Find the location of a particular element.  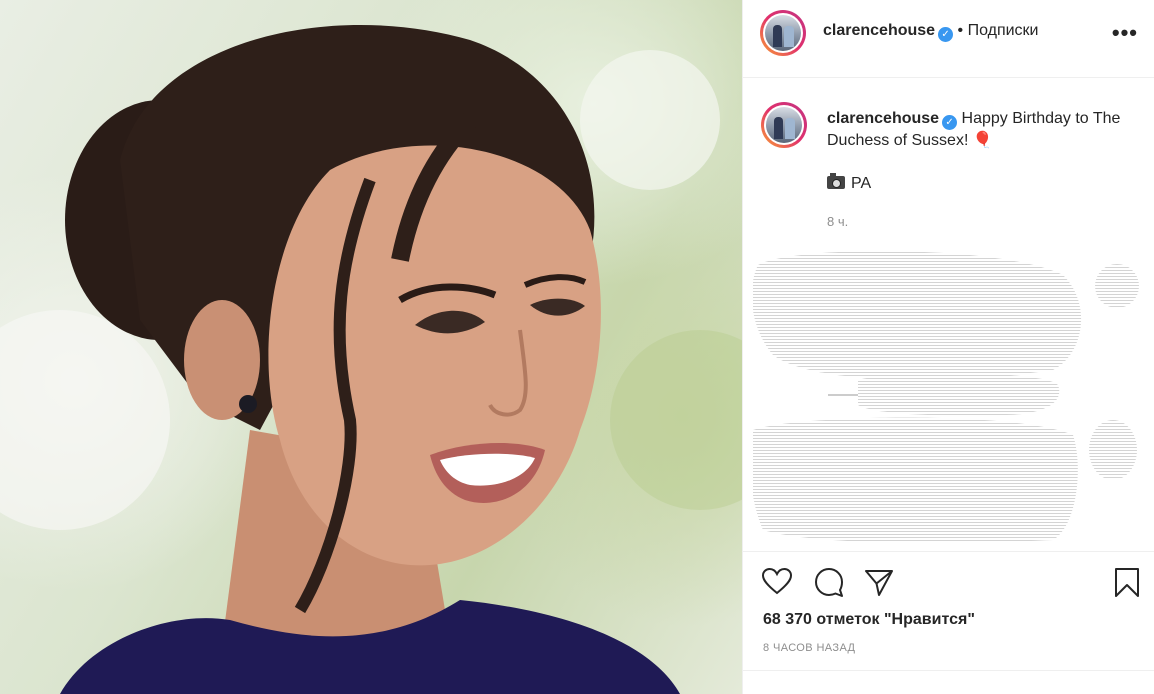

post-actions: 68 370 отметок "Нравится" 8 ЧАСОВ НАЗАД is located at coordinates (948, 622).